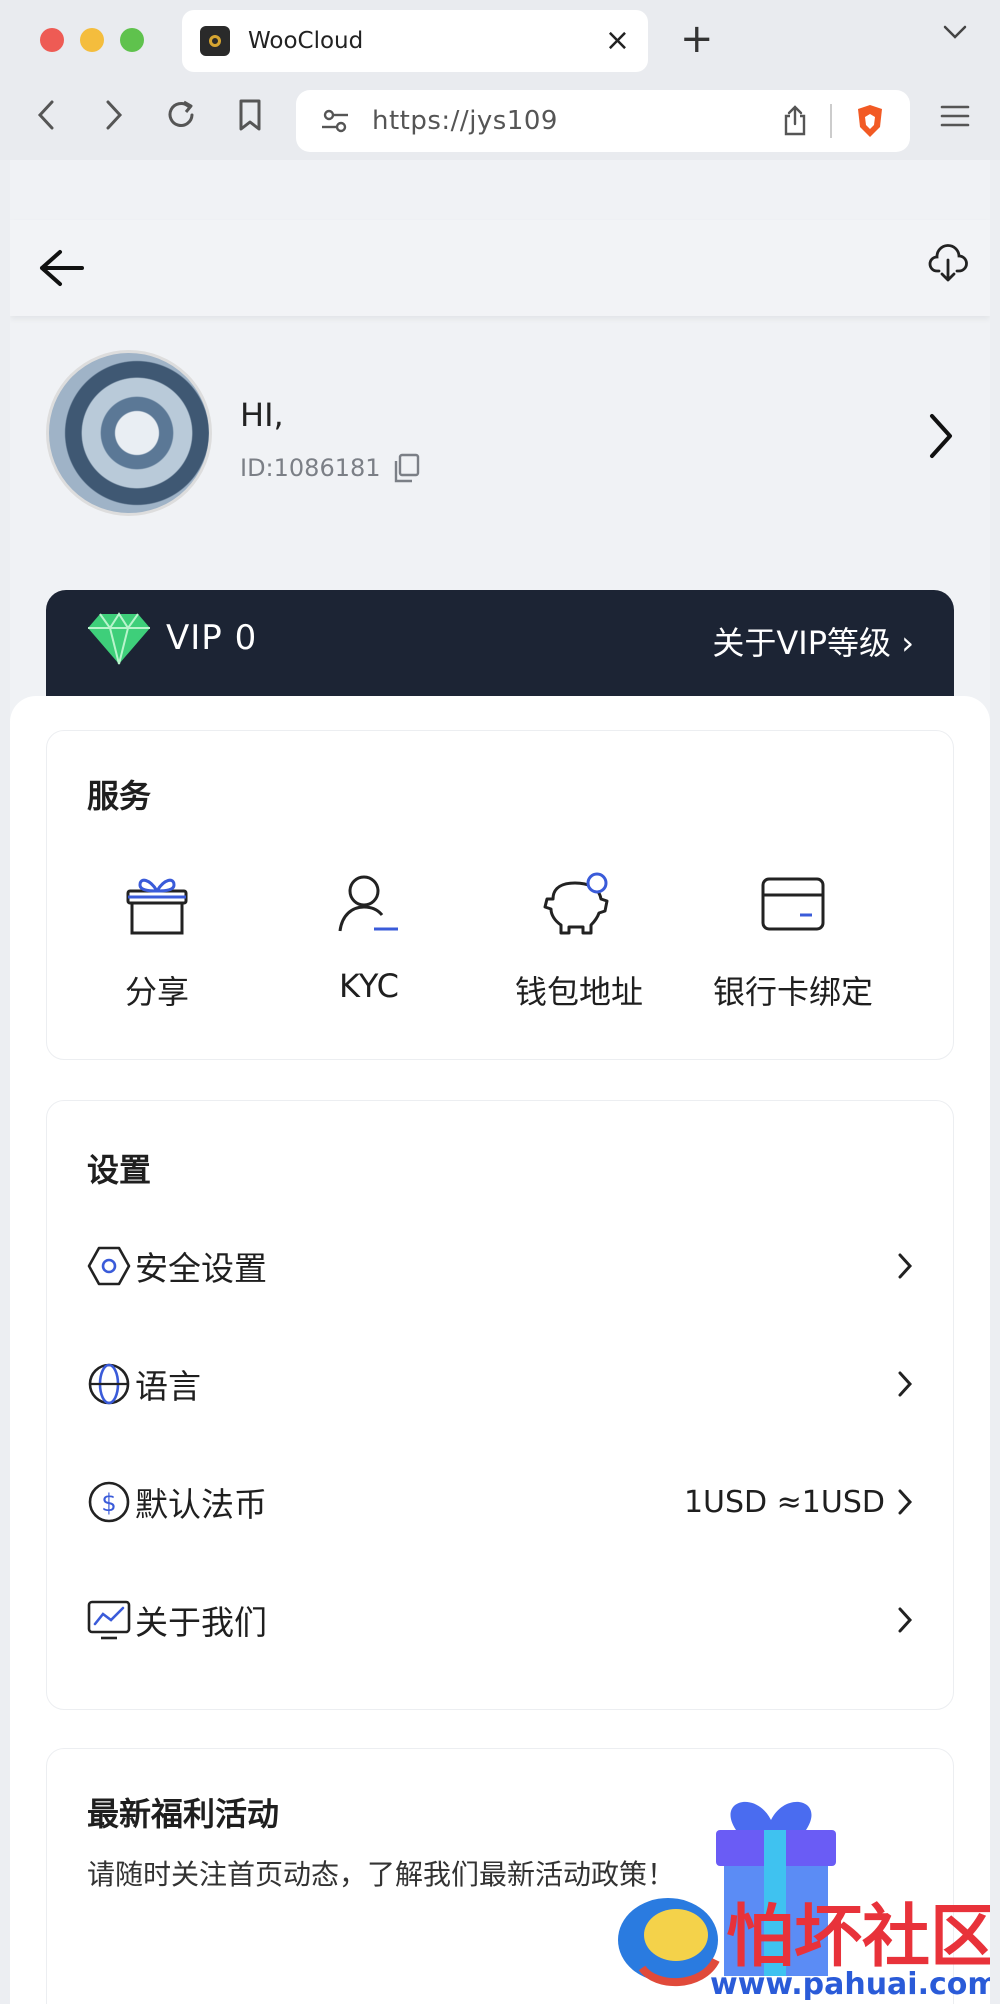 The image size is (1000, 2004). I want to click on fish-mascot-illustration, so click(669, 1942).